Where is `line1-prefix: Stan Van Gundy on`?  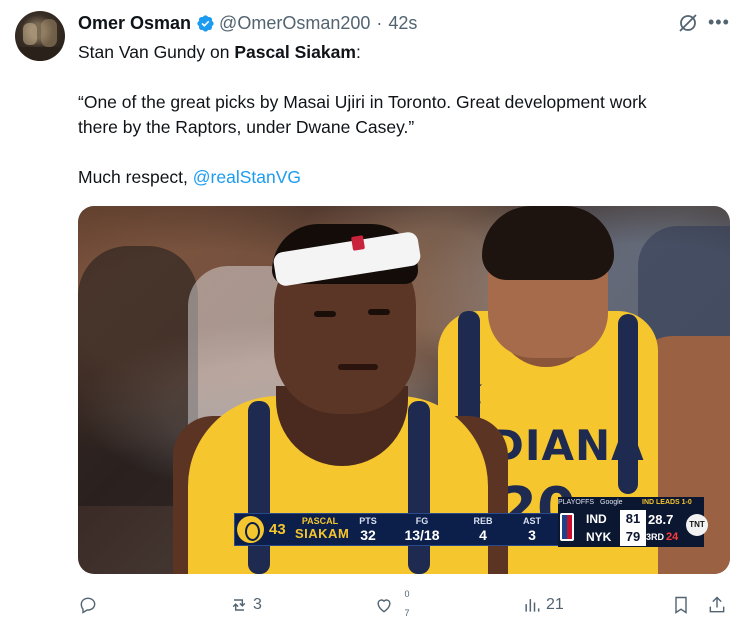
line1-prefix: Stan Van Gundy on is located at coordinates (156, 52).